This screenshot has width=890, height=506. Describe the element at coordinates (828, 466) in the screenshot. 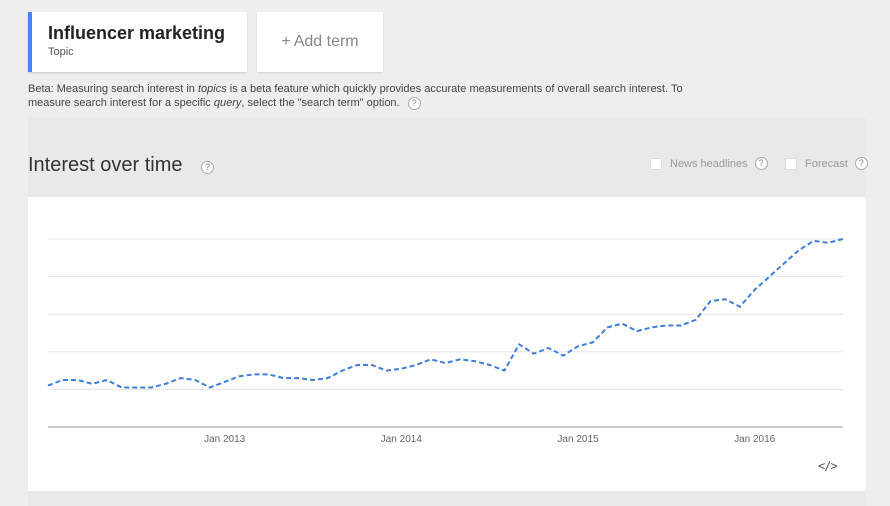

I see `embed-code-icon: </>` at that location.